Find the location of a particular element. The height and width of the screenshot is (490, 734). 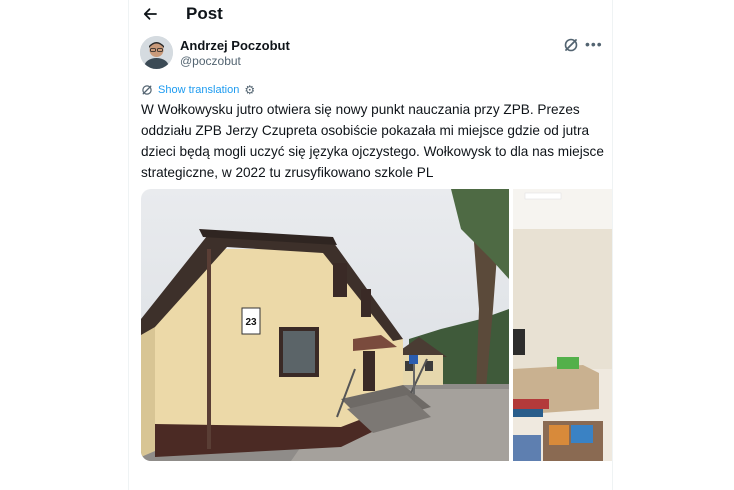

more-button: ••• is located at coordinates (594, 44).